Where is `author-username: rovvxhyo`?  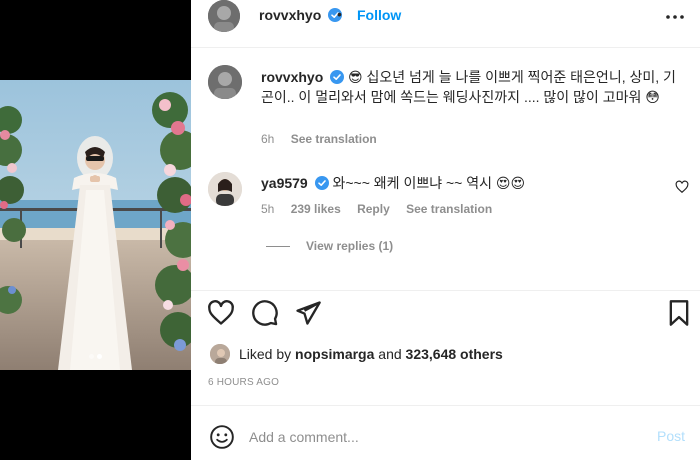 author-username: rovvxhyo is located at coordinates (290, 15).